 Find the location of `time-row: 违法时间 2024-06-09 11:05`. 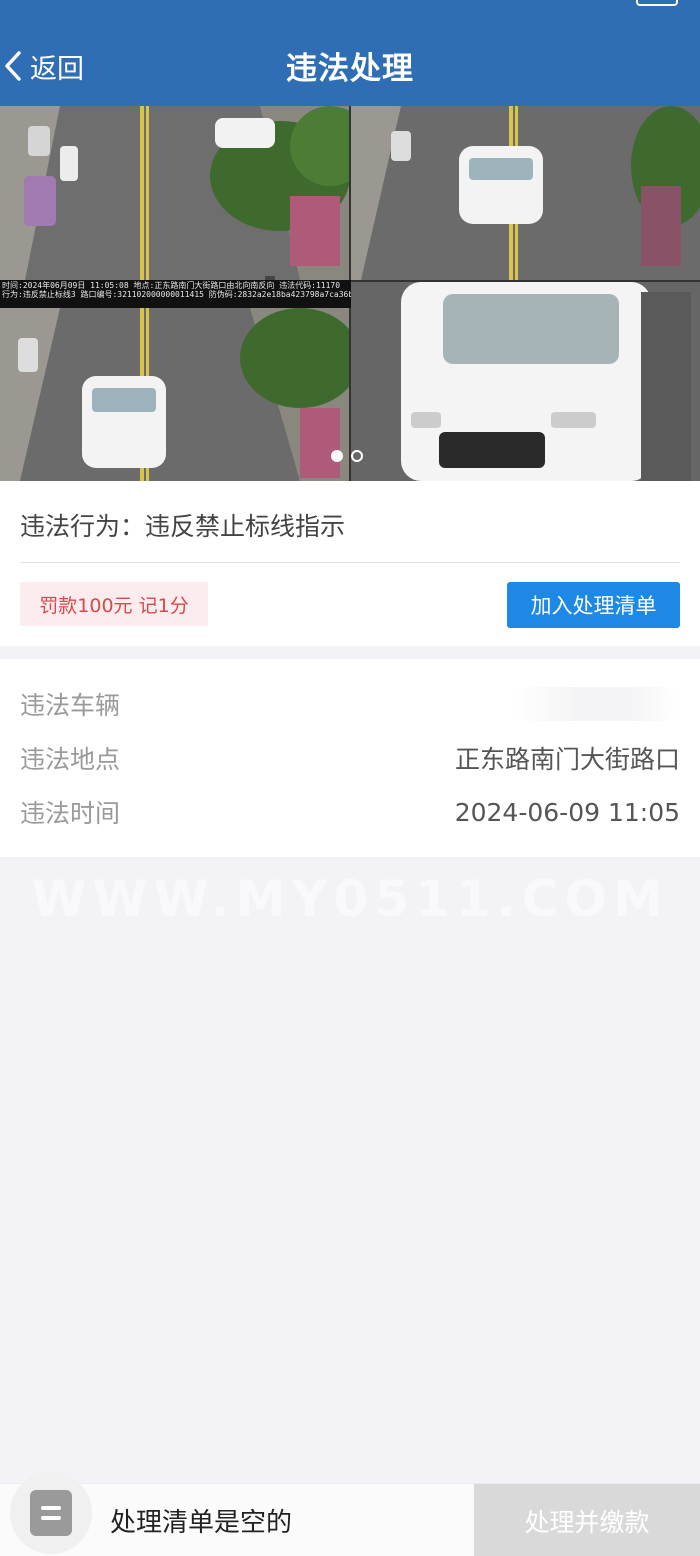

time-row: 违法时间 2024-06-09 11:05 is located at coordinates (350, 812).